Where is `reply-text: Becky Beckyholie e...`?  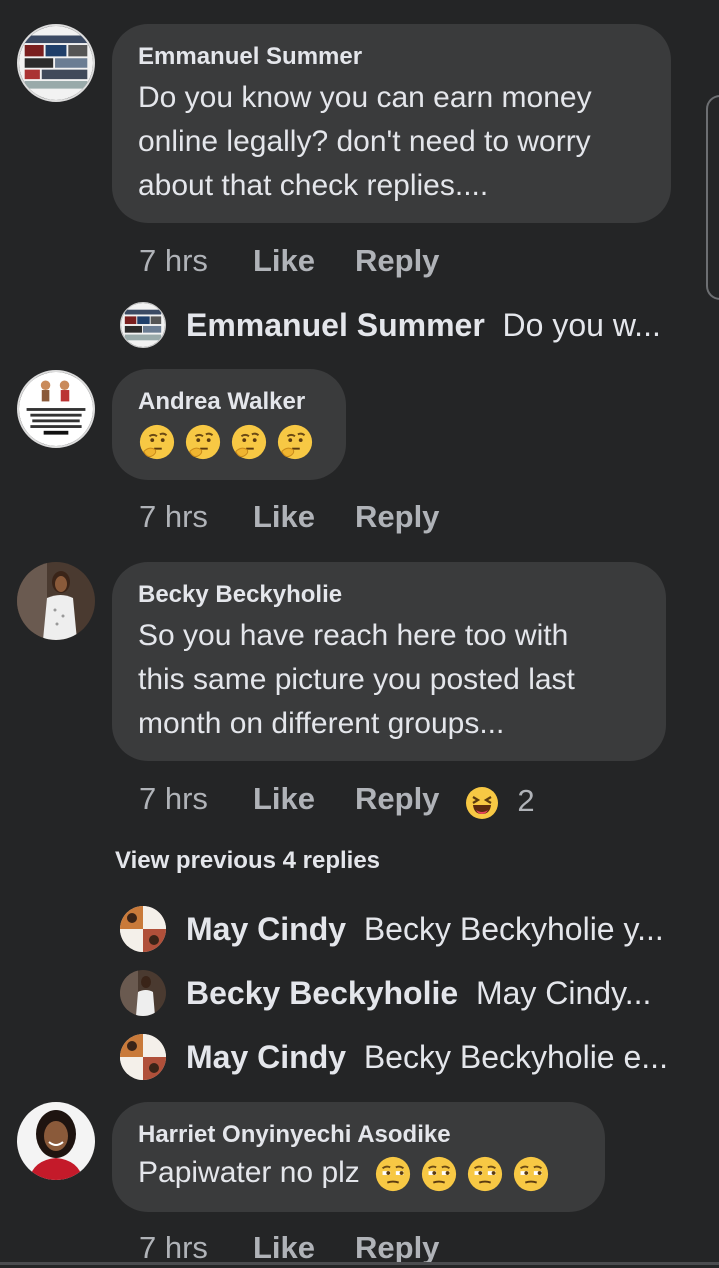
reply-text: Becky Beckyholie e... is located at coordinates (515, 1057).